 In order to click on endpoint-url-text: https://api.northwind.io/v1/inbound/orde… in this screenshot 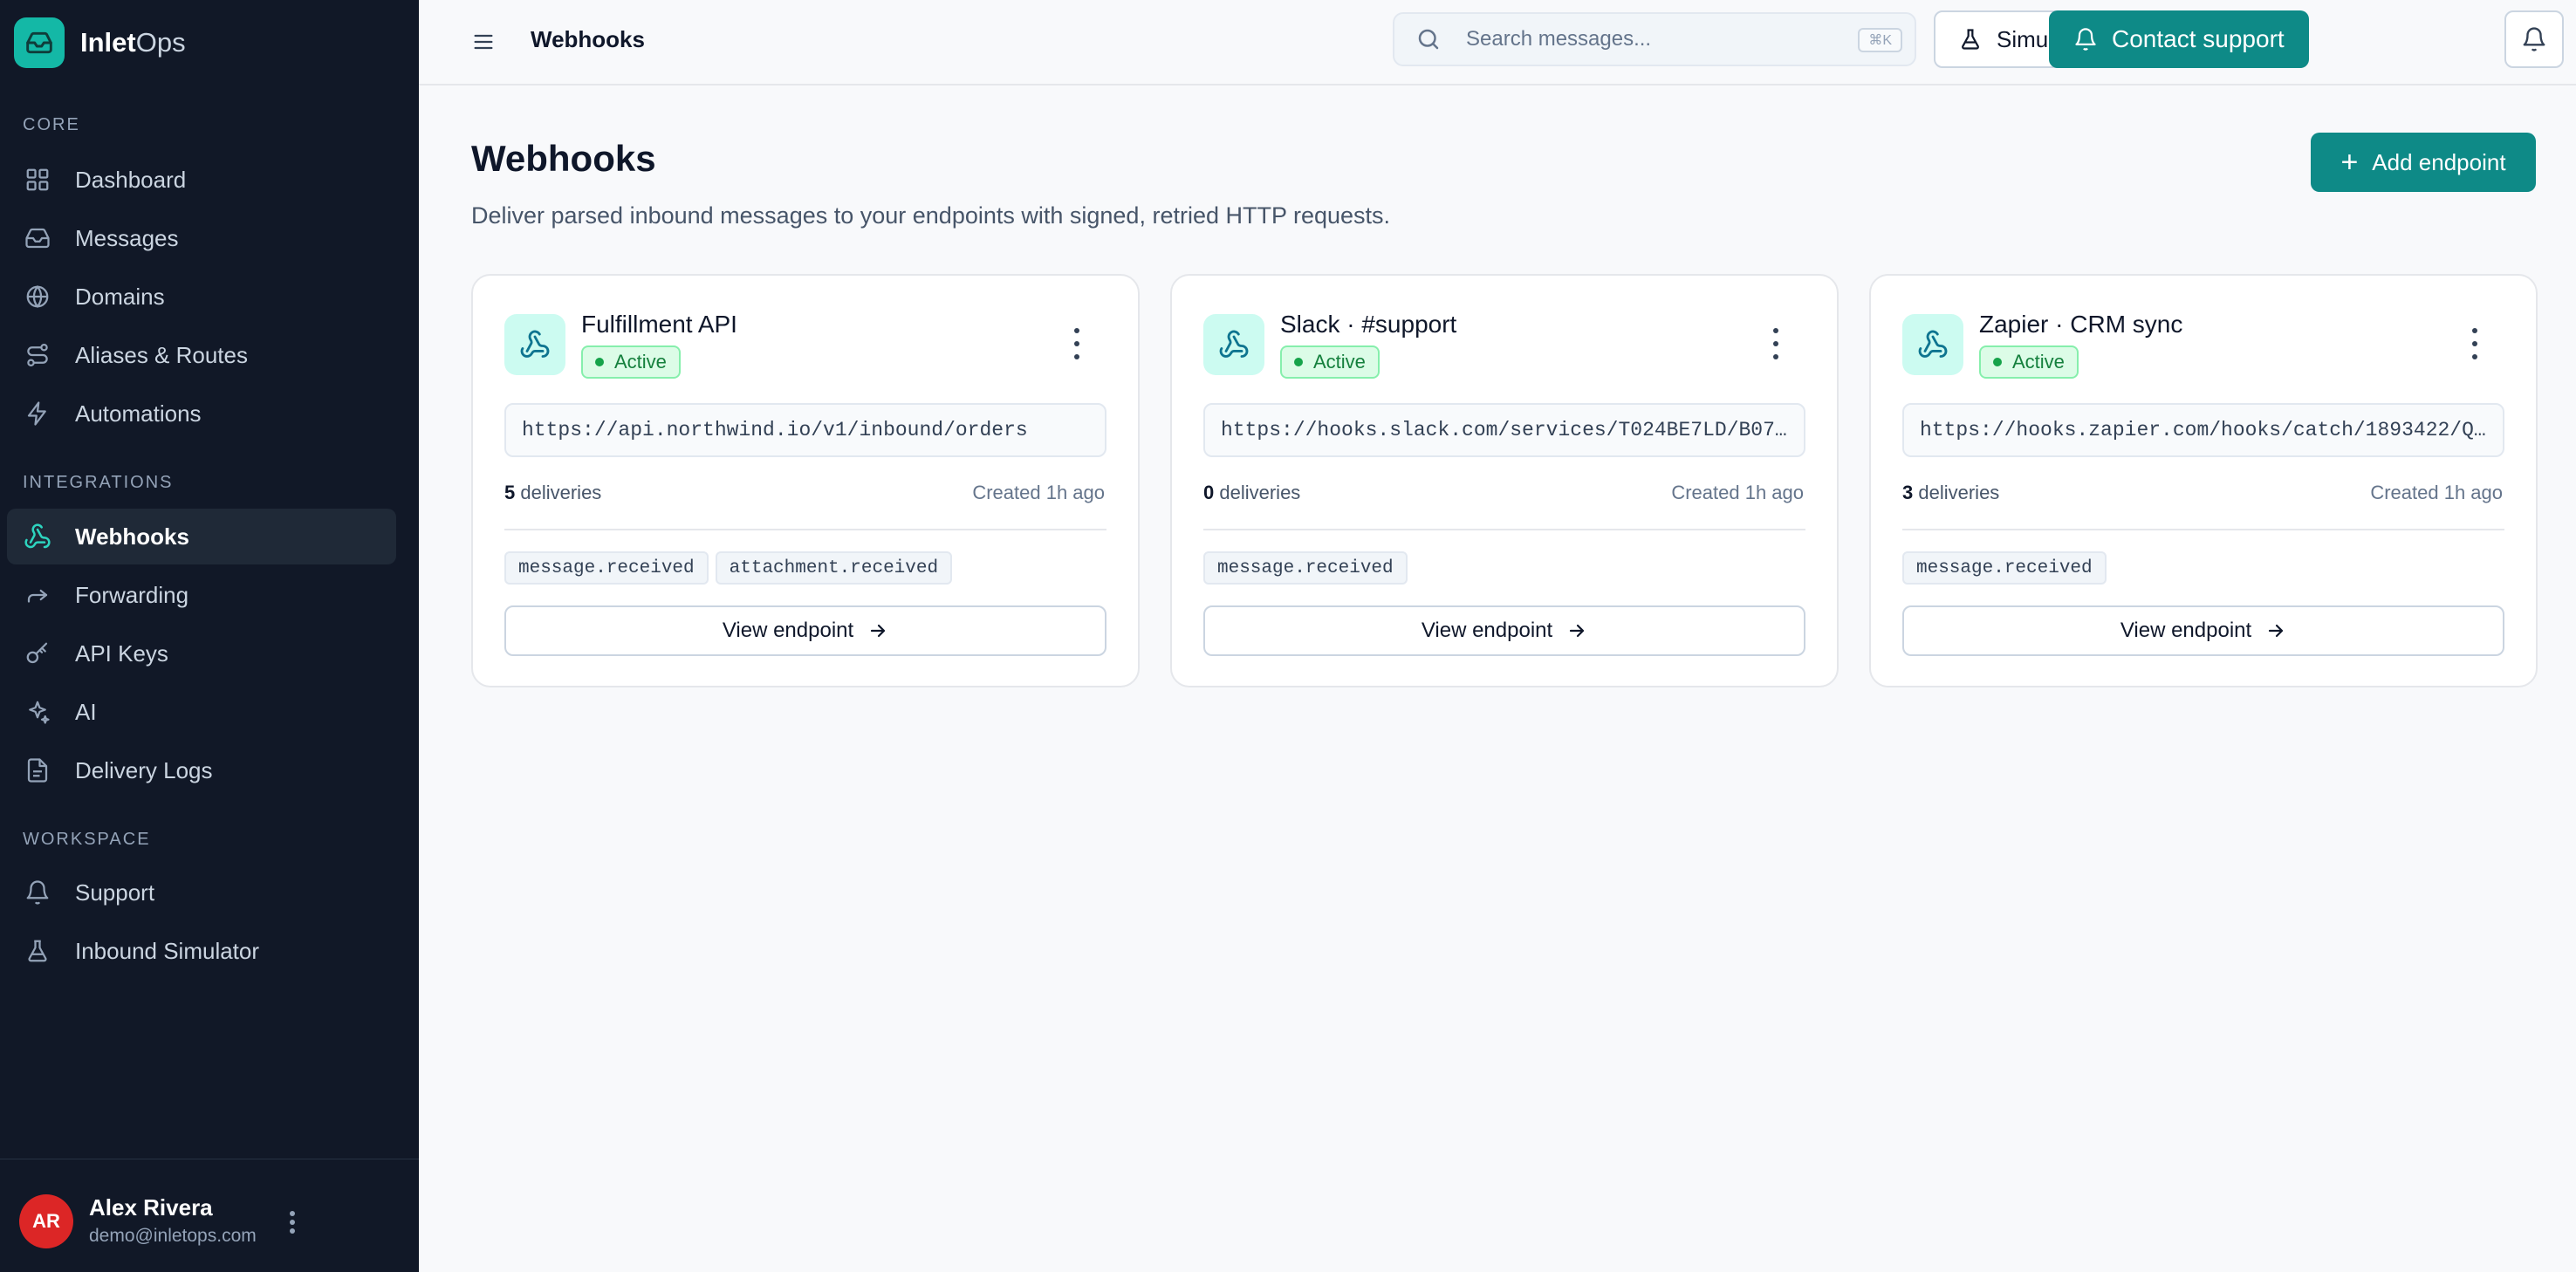, I will do `click(775, 430)`.